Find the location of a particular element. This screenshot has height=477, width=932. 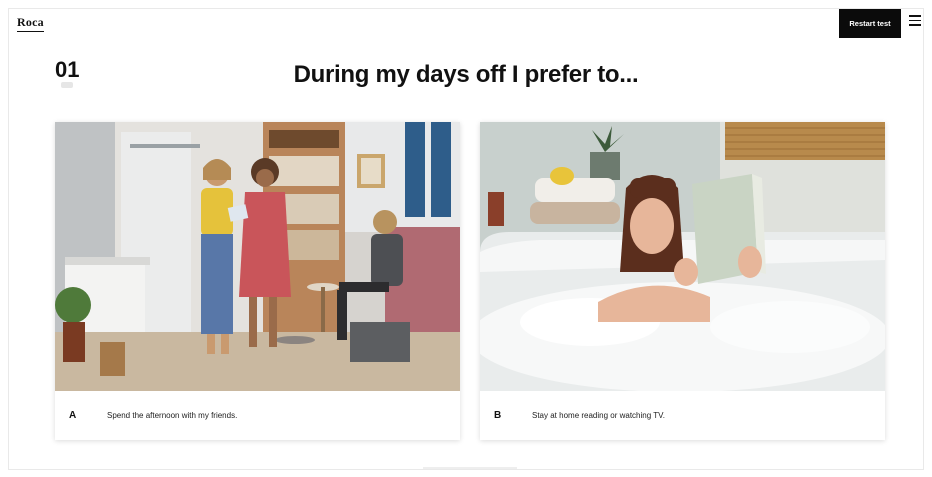

top-bar: Roca Restart test is located at coordinates (466, 26).